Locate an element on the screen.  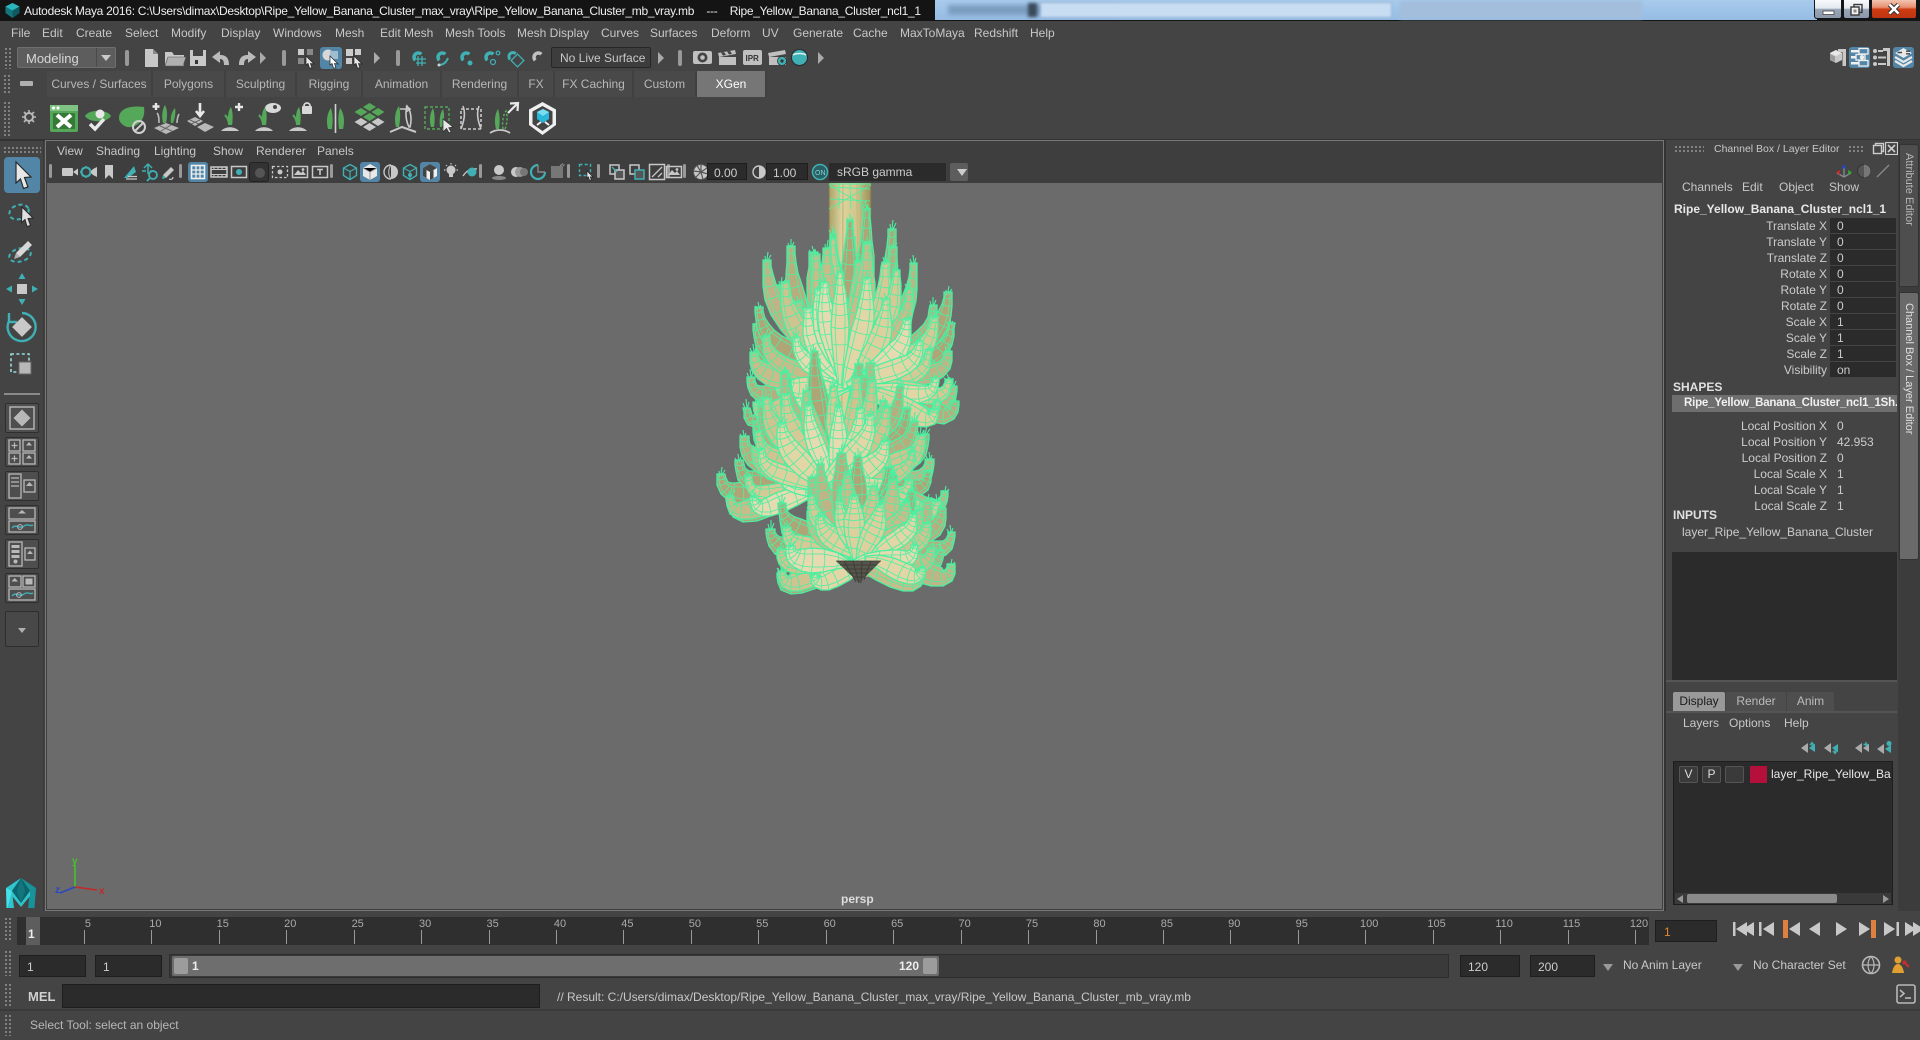
svg-text: z is located at coordinates (57, 890).